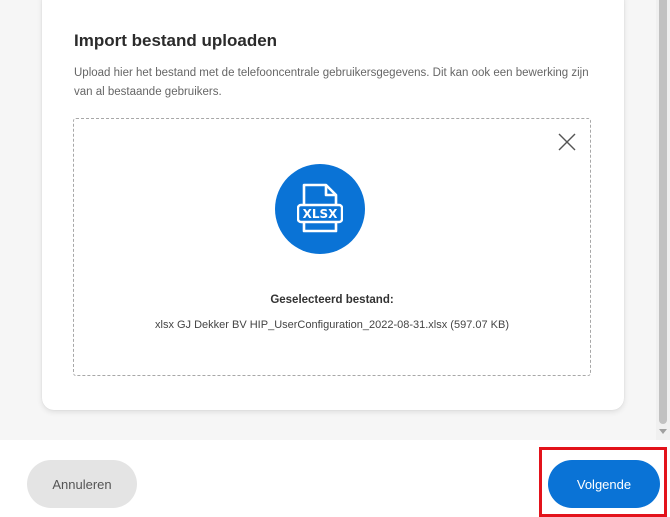  I want to click on vertical-scrollbar, so click(663, 220).